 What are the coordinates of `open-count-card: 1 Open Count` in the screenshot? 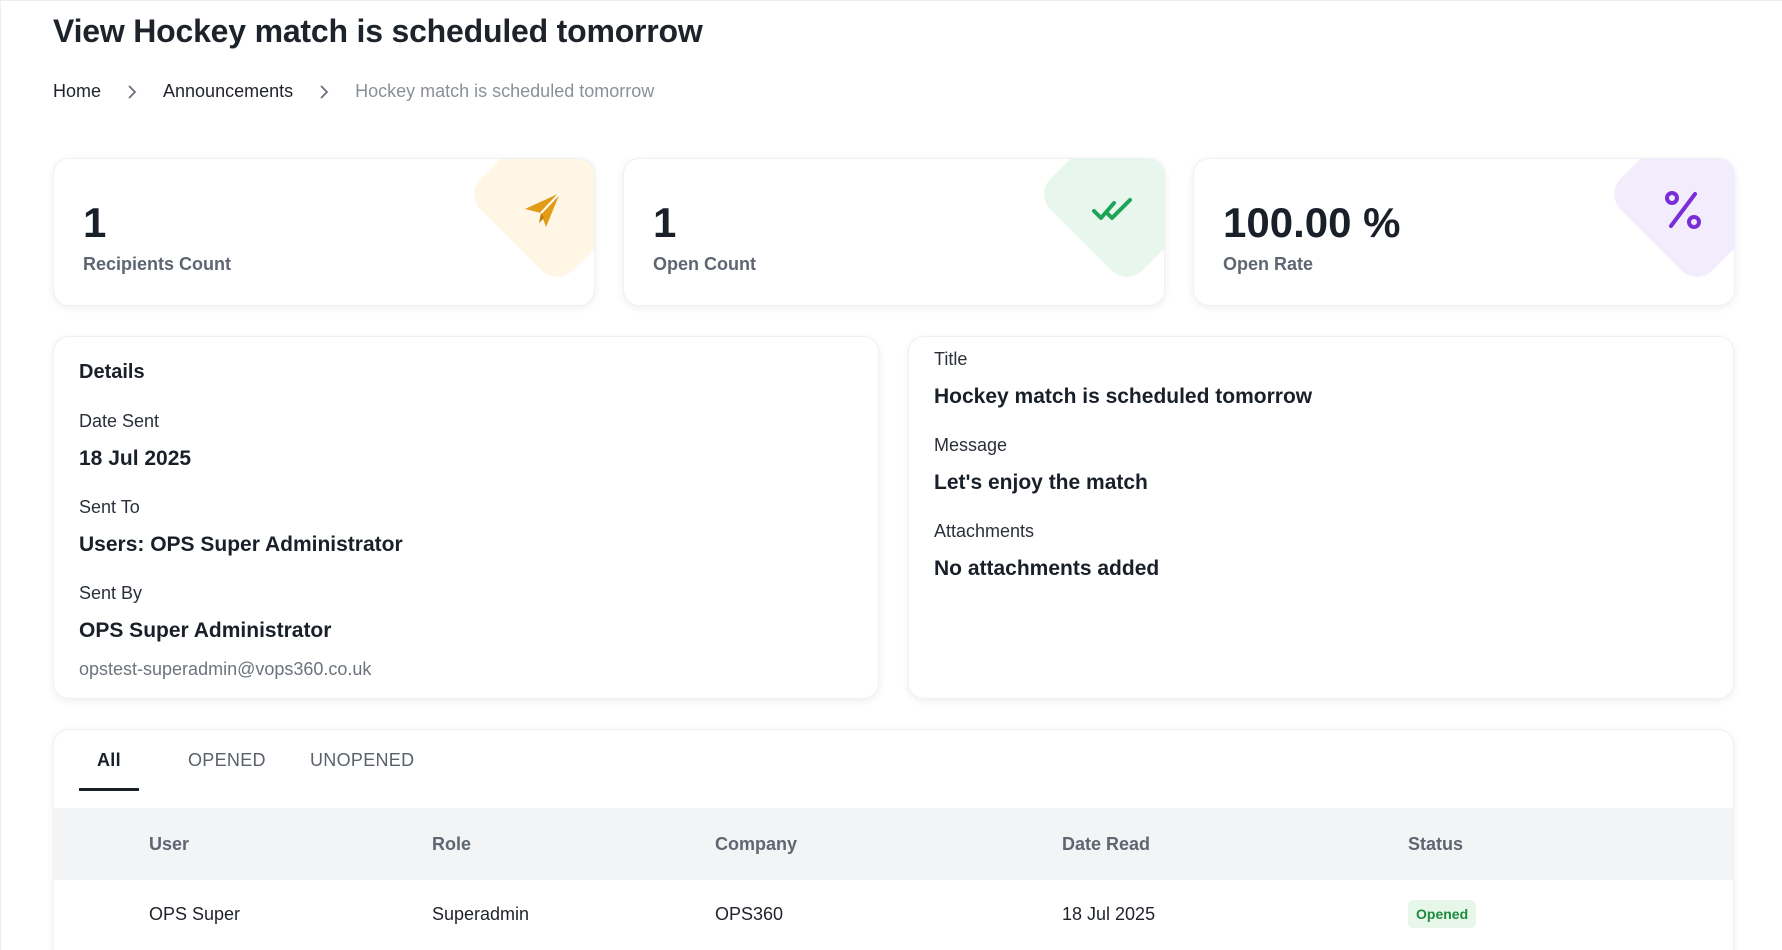 It's located at (894, 232).